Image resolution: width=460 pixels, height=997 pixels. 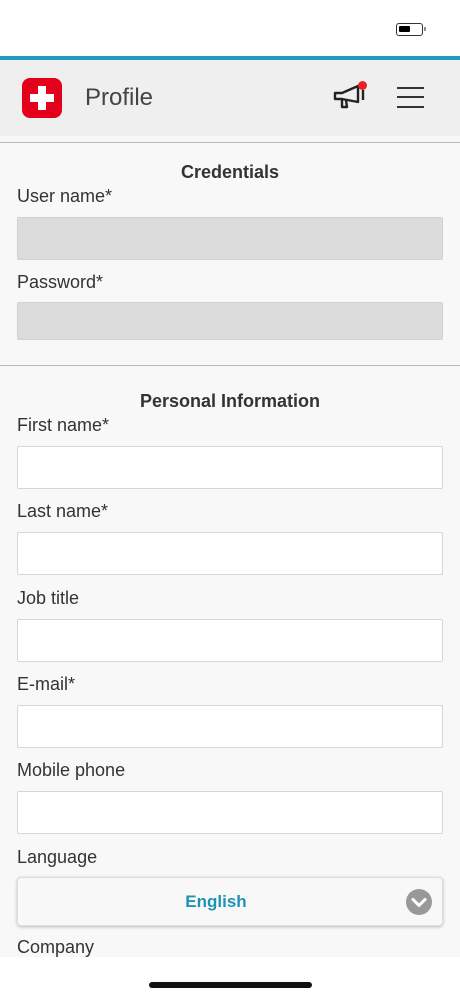 I want to click on last-name-label: Last name*, so click(x=63, y=511).